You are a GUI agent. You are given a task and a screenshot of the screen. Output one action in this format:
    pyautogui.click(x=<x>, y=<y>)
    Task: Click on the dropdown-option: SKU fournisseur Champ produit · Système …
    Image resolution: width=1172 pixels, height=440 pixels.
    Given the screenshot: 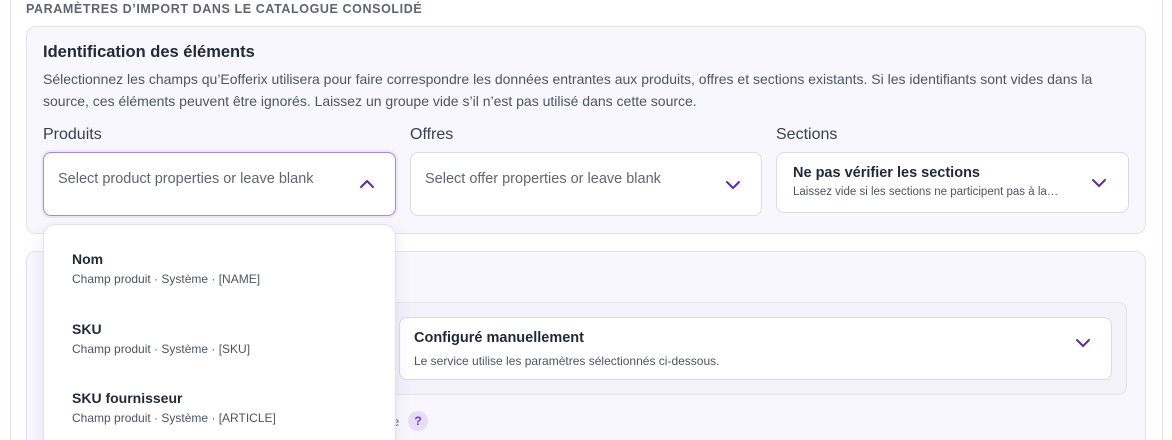 What is the action you would take?
    pyautogui.click(x=174, y=407)
    